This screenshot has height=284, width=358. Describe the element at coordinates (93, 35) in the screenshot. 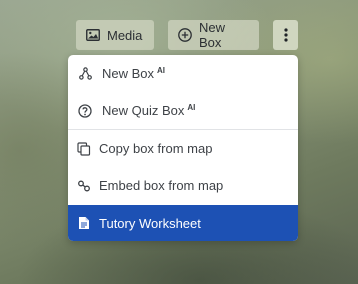

I see `image-icon` at that location.